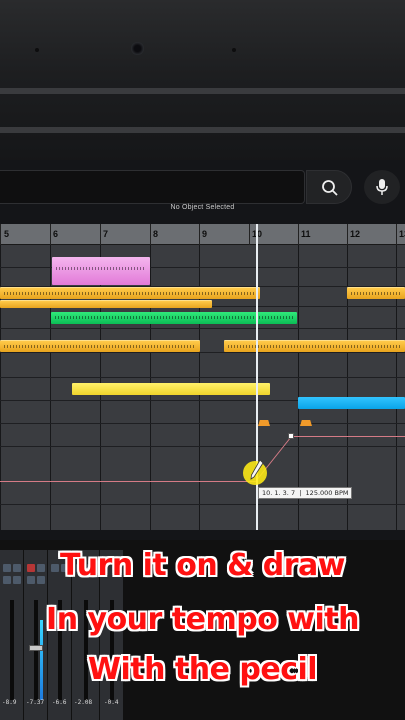 The height and width of the screenshot is (720, 405). What do you see at coordinates (37, 50) in the screenshot?
I see `sensor-left` at bounding box center [37, 50].